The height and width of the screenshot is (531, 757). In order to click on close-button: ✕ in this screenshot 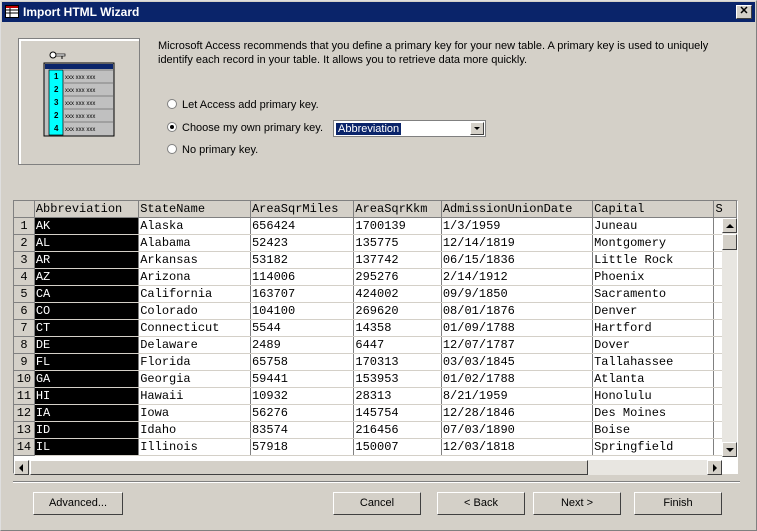, I will do `click(744, 12)`.